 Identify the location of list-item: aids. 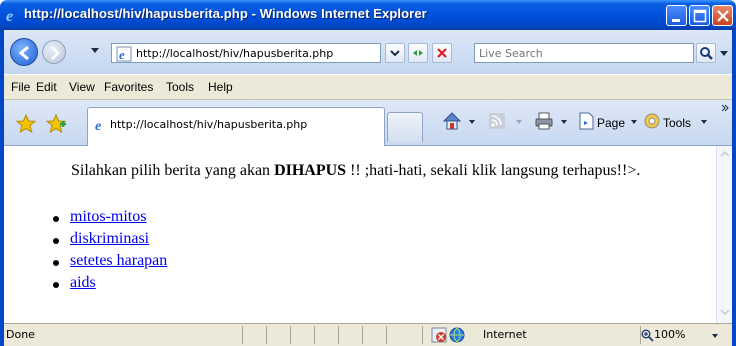
(109, 285).